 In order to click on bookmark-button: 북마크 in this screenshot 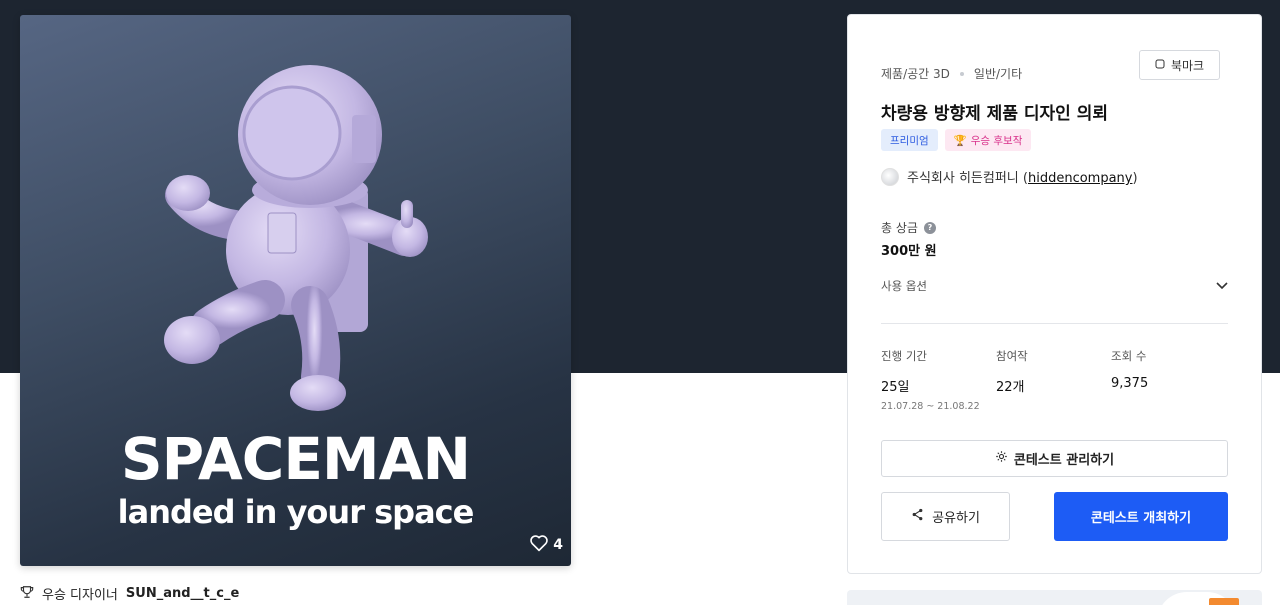, I will do `click(1179, 65)`.